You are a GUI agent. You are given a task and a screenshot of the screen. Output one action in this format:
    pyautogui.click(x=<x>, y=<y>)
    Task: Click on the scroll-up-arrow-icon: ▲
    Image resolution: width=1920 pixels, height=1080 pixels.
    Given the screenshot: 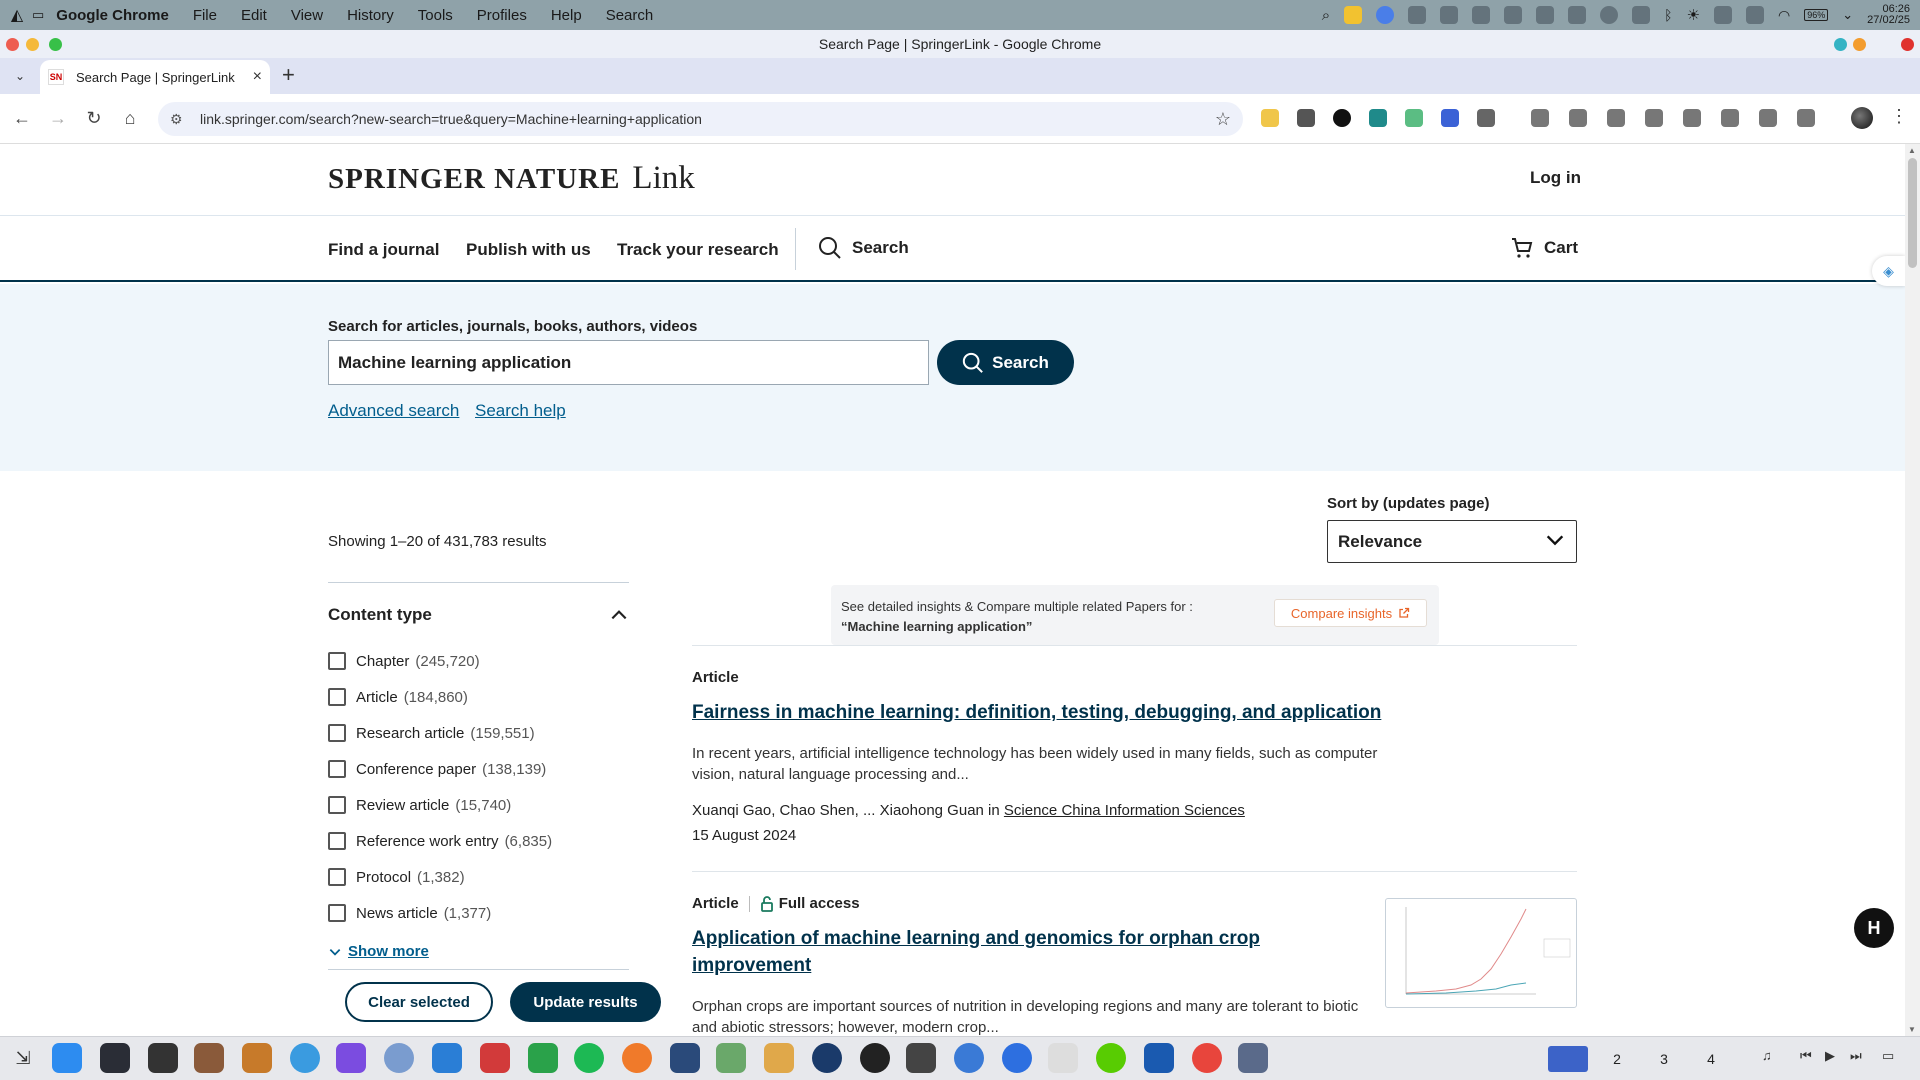 What is the action you would take?
    pyautogui.click(x=1912, y=150)
    